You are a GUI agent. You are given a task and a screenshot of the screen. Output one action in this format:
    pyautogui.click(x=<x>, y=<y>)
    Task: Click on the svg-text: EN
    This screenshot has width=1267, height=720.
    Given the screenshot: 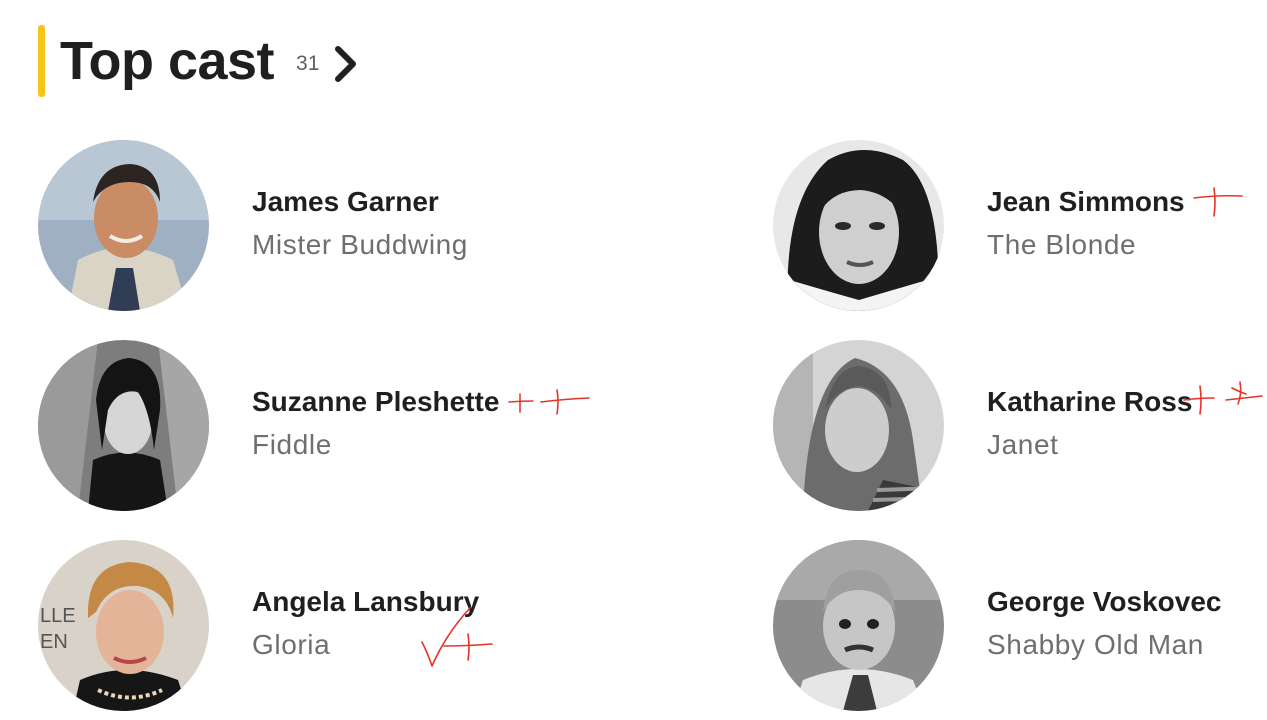 What is the action you would take?
    pyautogui.click(x=54, y=642)
    